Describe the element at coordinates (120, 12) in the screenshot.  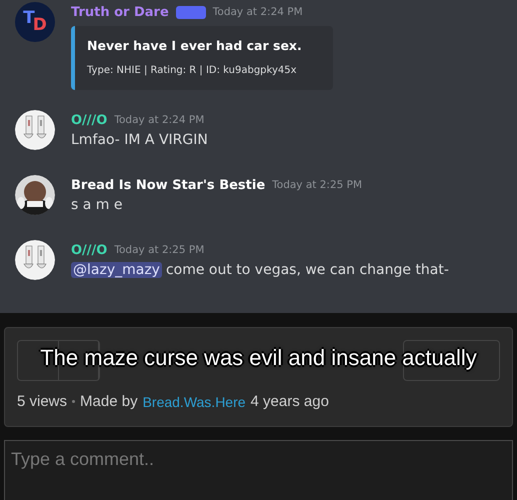
I see `username: Truth or Dare` at that location.